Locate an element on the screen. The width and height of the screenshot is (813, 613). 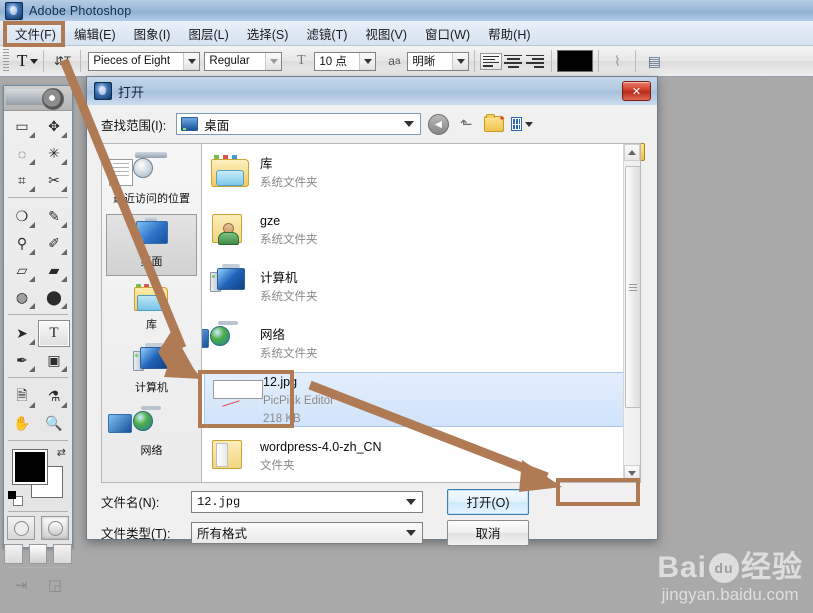
scroll-down-button is located at coordinates (632, 473).